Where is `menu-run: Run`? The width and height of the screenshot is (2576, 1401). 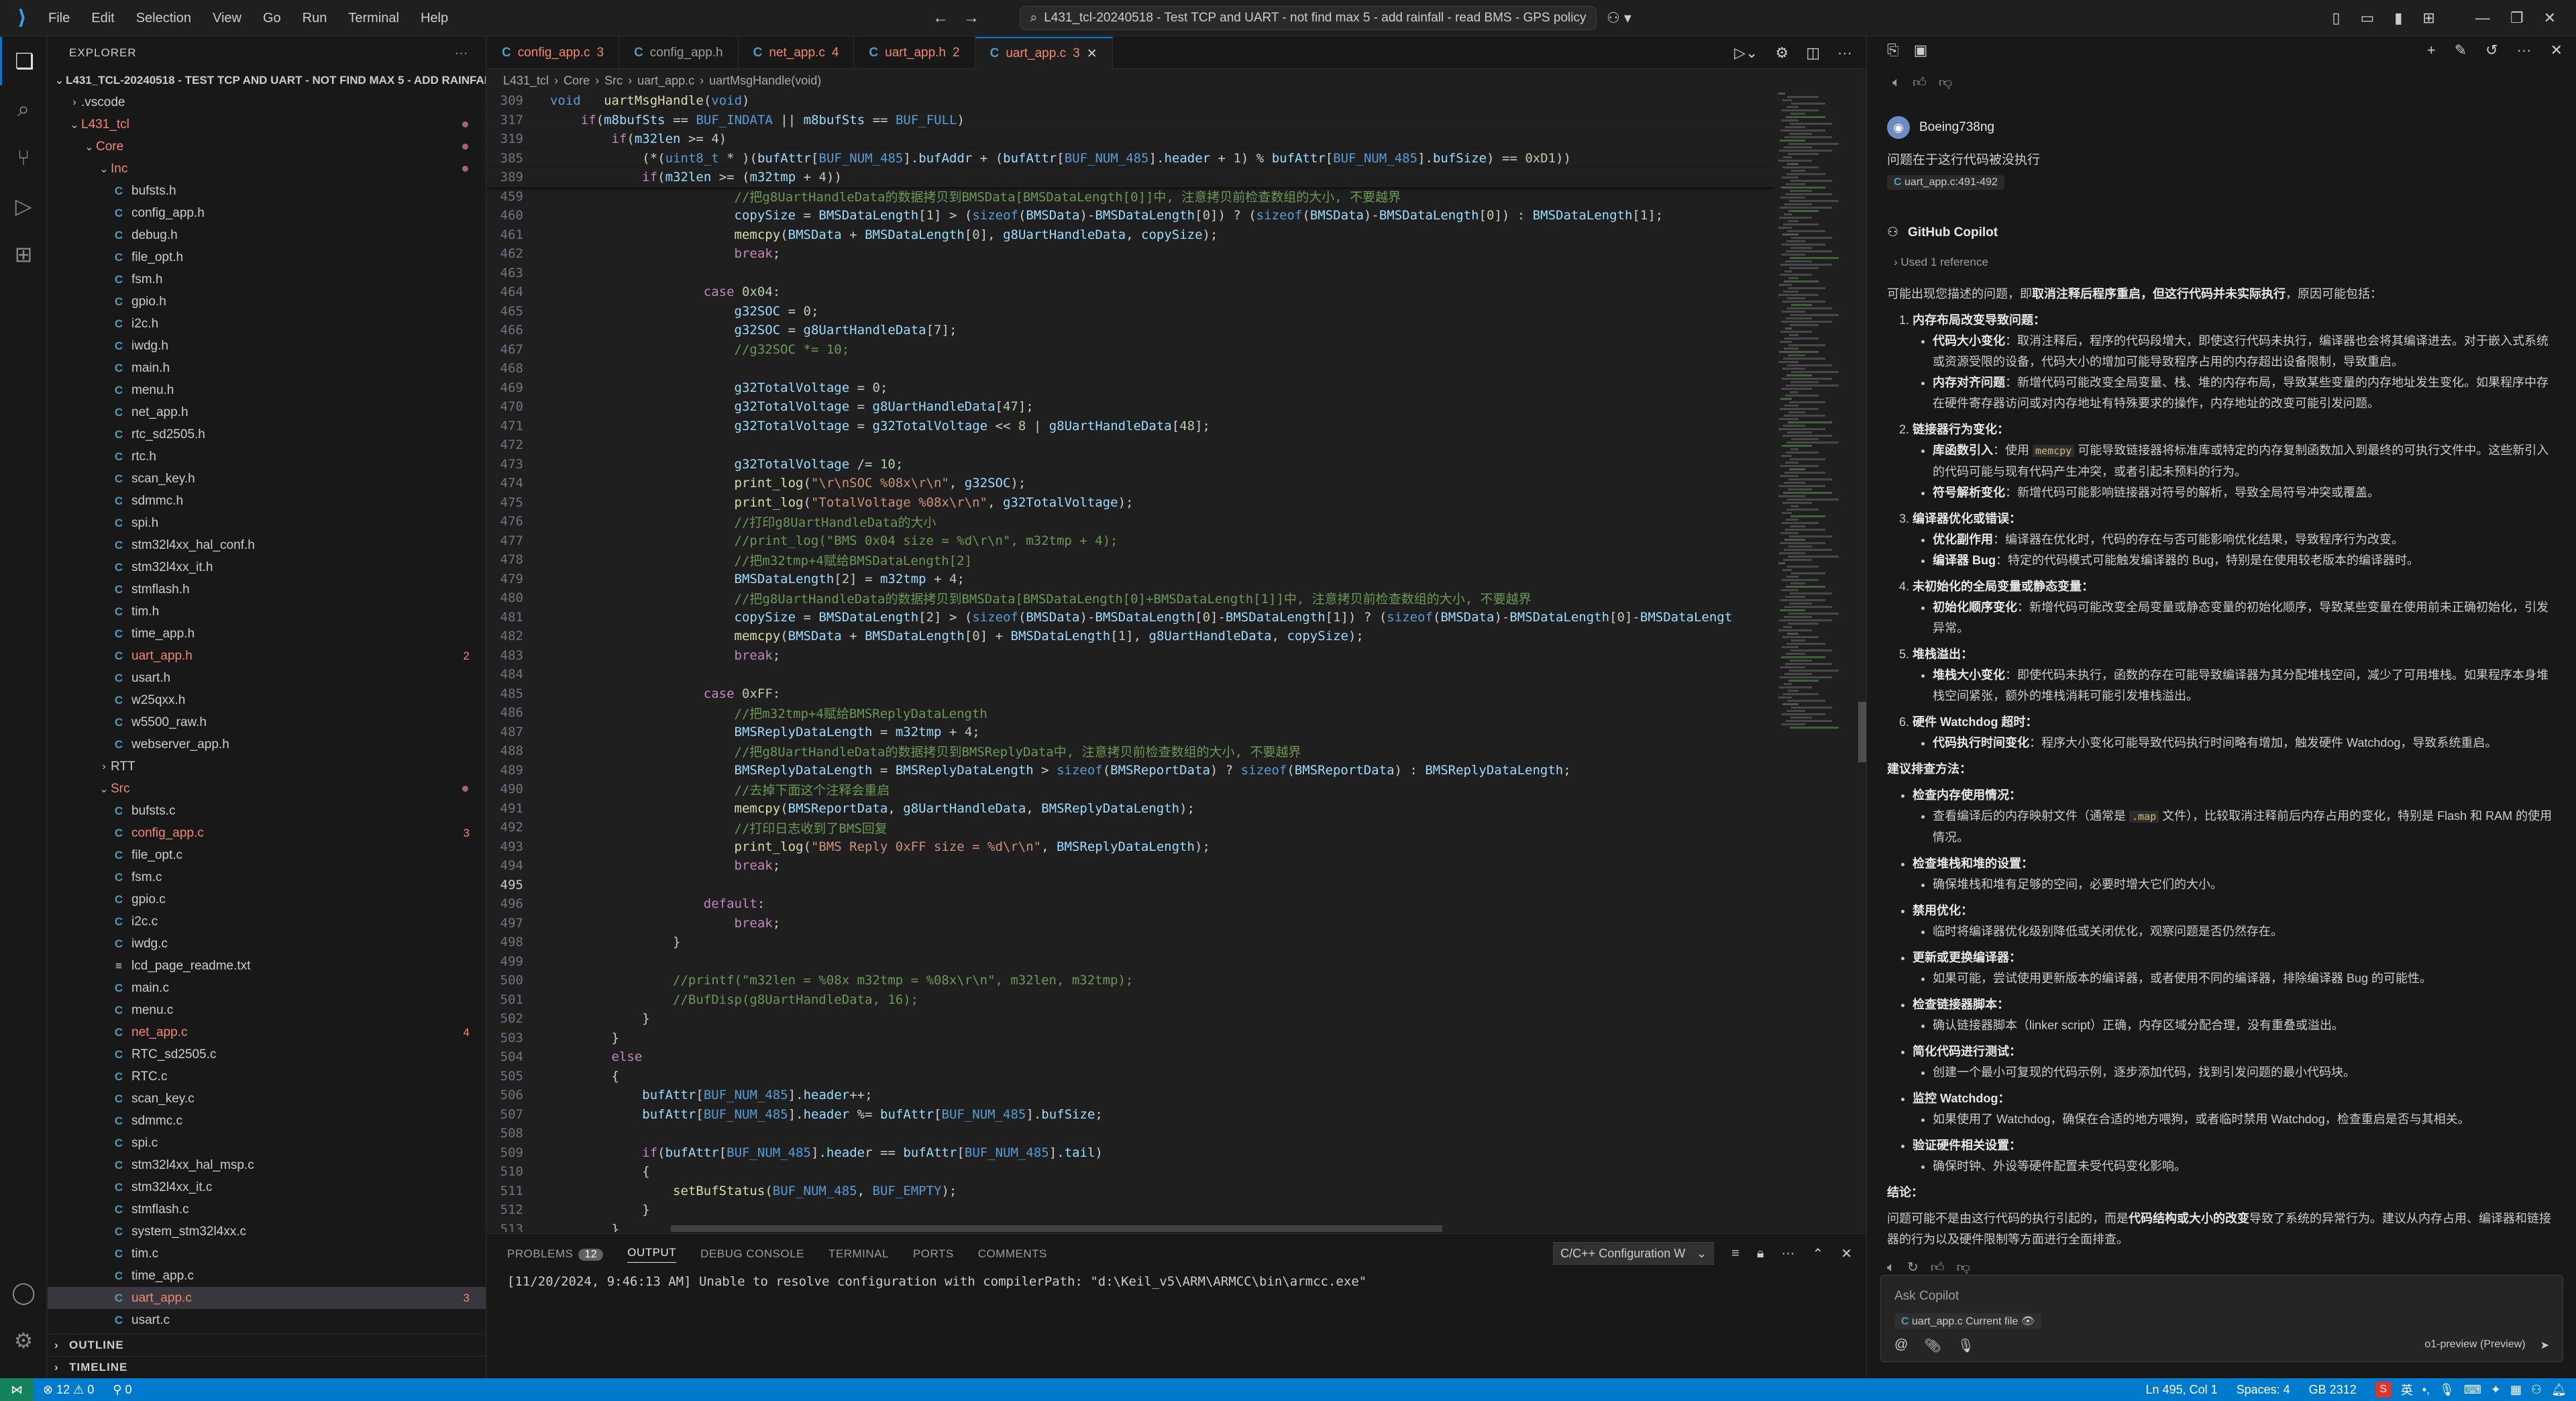 menu-run: Run is located at coordinates (315, 18).